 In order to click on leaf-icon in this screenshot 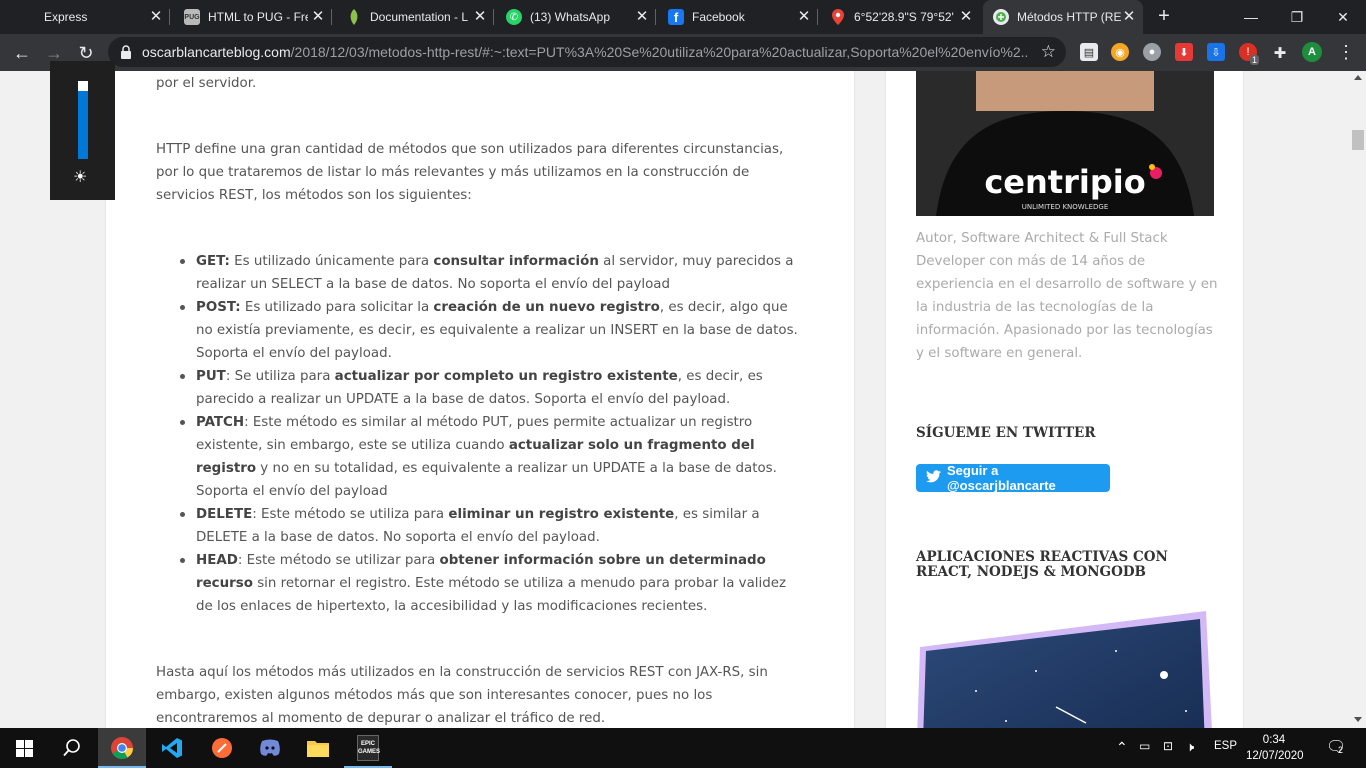, I will do `click(354, 17)`.